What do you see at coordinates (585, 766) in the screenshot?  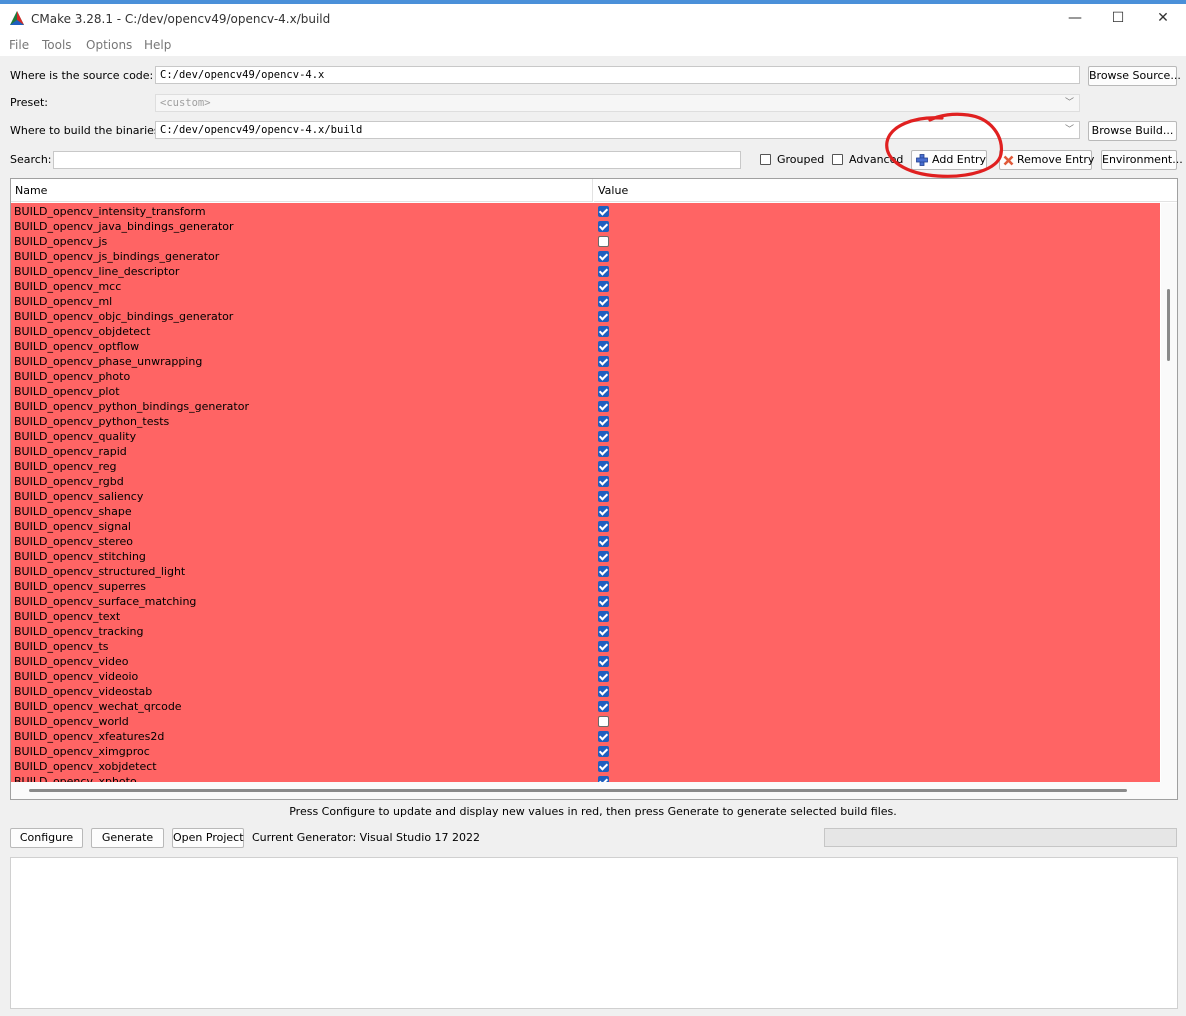 I see `table-row: BUILD_opencv_xobjdetect` at bounding box center [585, 766].